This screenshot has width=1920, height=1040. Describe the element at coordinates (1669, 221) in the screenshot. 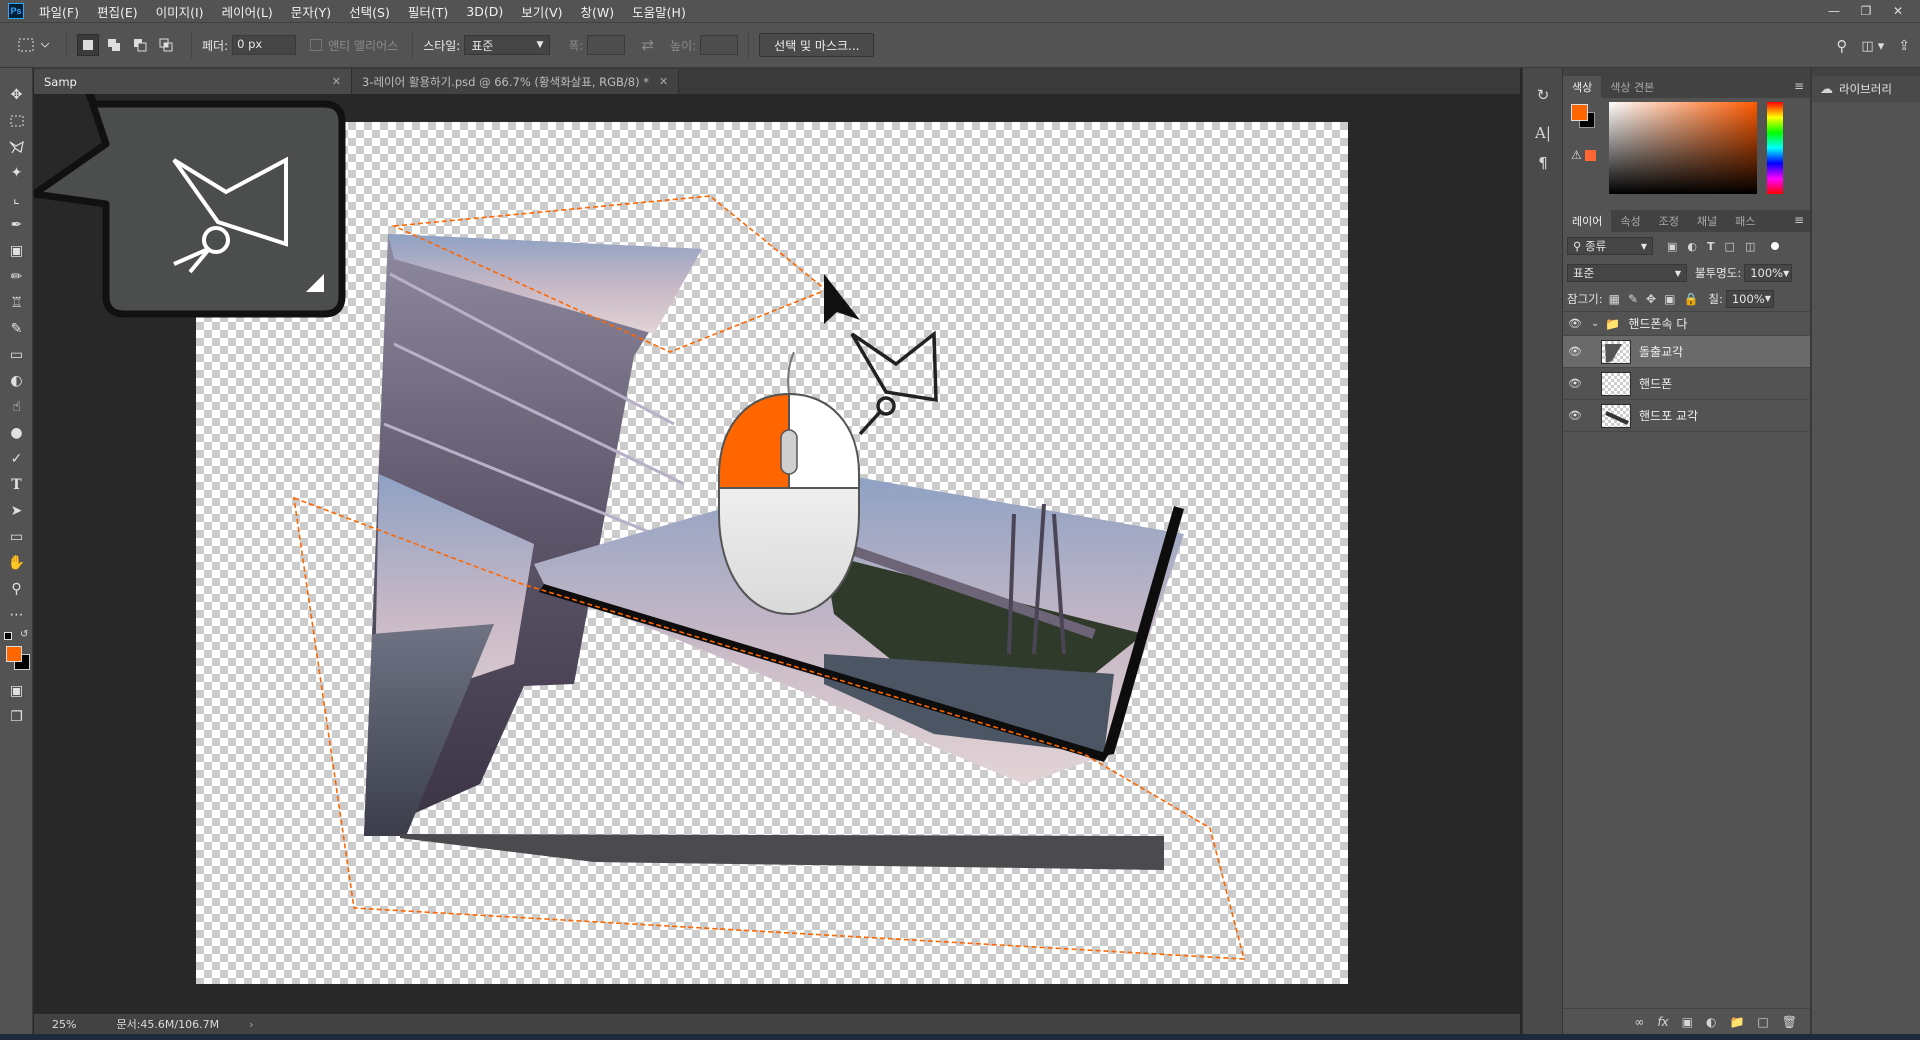

I see `tab-adjustments: 조정` at that location.